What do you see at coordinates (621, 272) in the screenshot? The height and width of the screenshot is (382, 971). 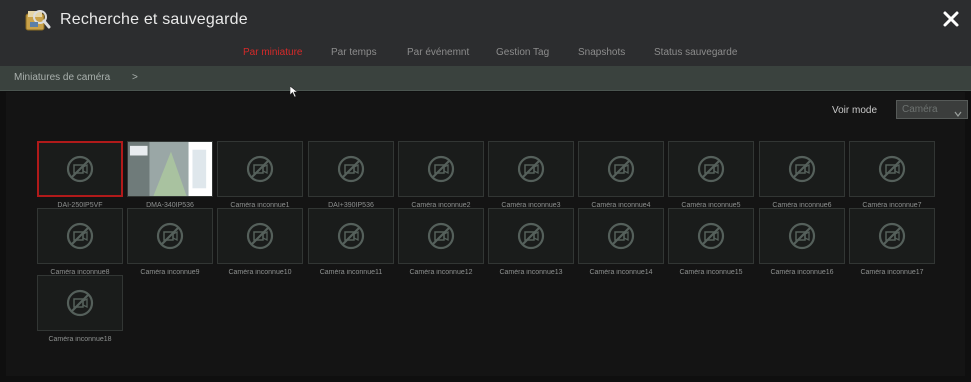 I see `camera-name: Caméra inconnue14` at bounding box center [621, 272].